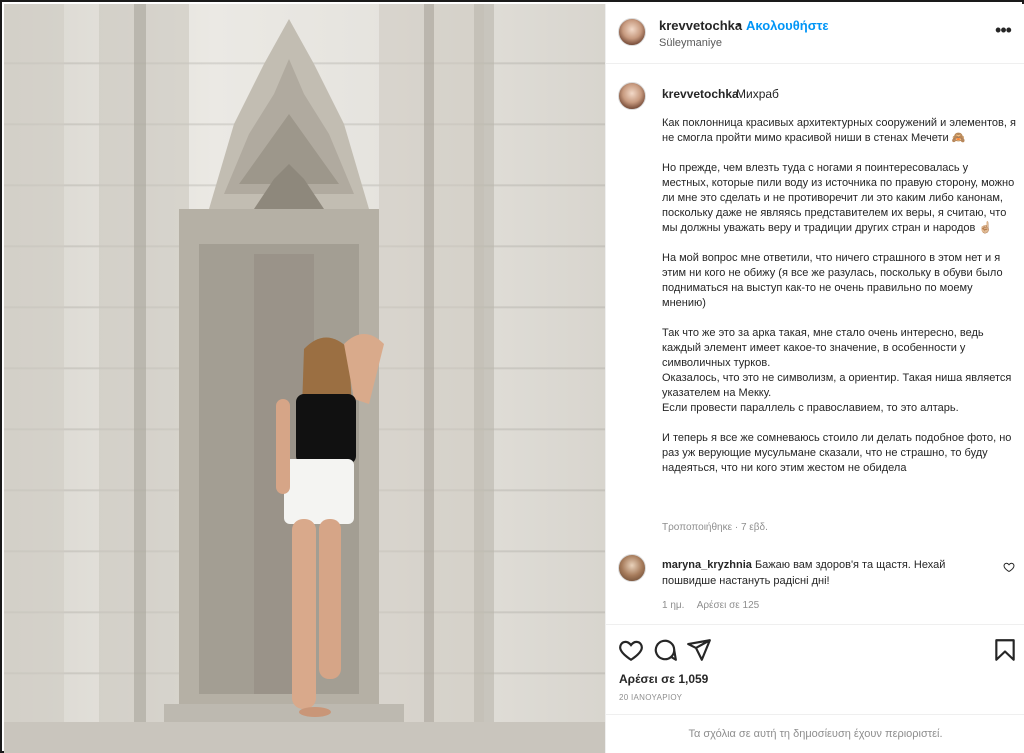  I want to click on commenter-username: maryna_kryzhnia, so click(707, 565).